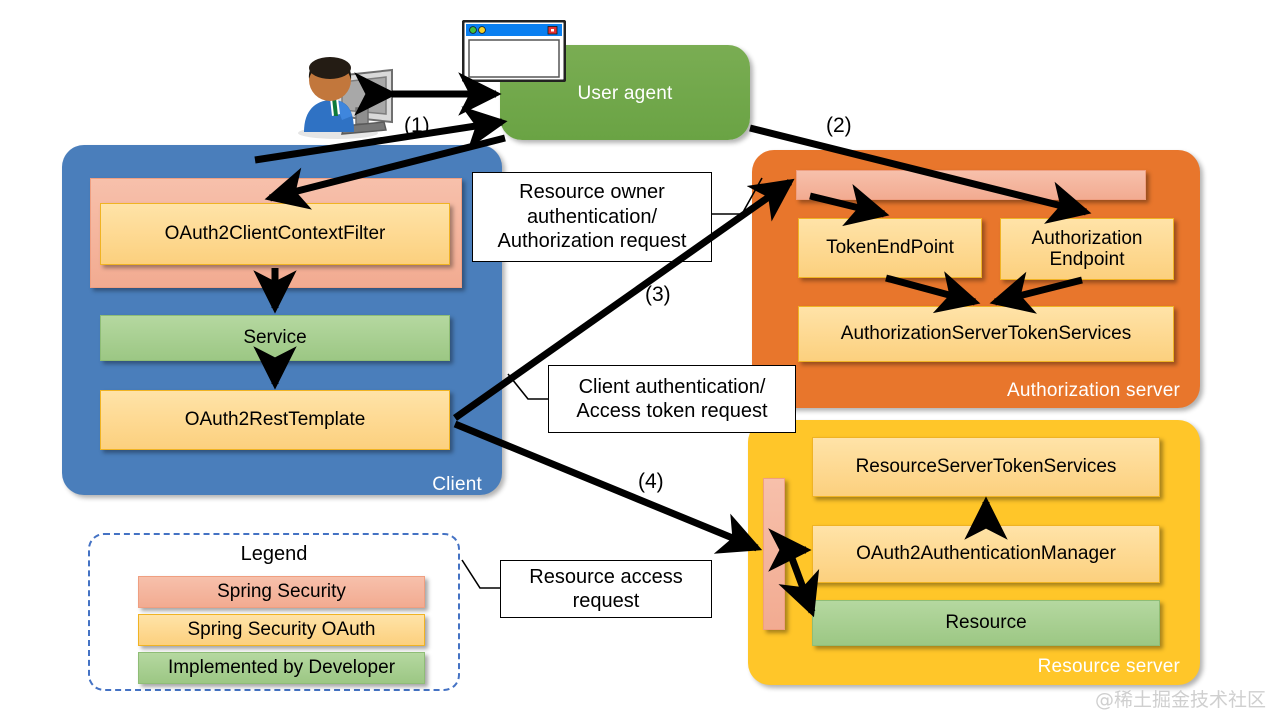  I want to click on step-label-2: (2), so click(839, 125).